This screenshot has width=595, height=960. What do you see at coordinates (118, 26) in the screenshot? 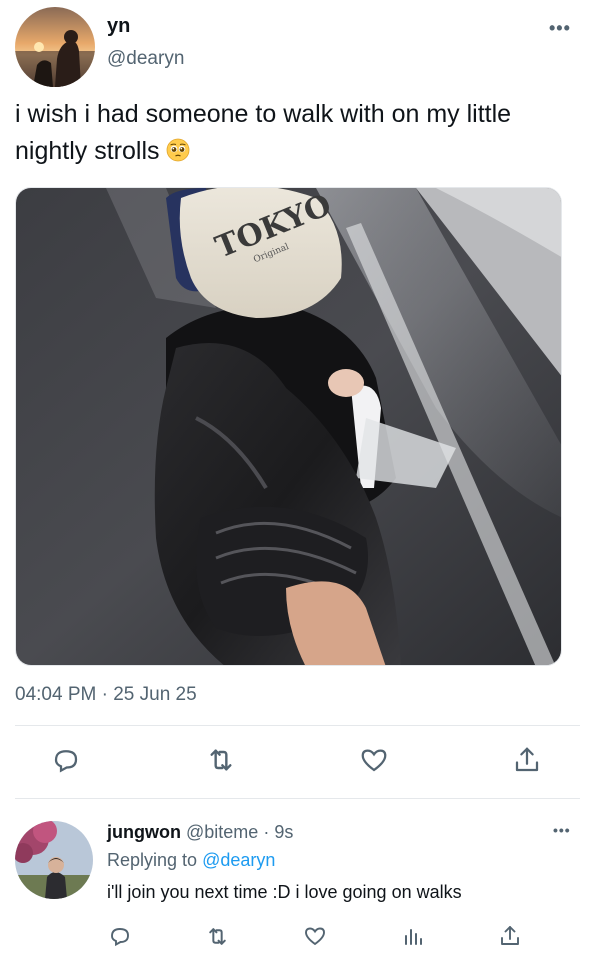
I see `author-name: yn` at bounding box center [118, 26].